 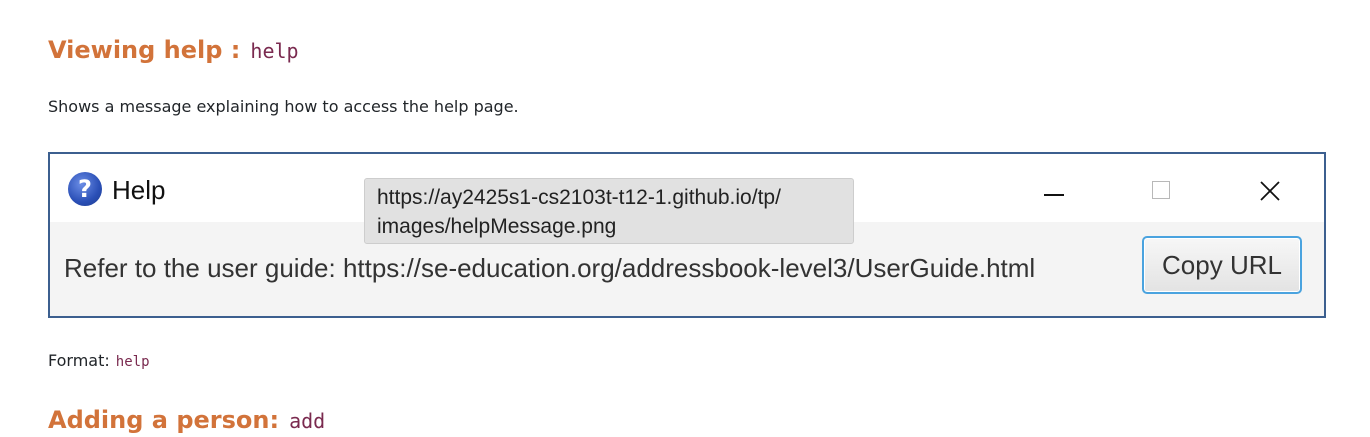 I want to click on section-heading-command: help, so click(x=274, y=51).